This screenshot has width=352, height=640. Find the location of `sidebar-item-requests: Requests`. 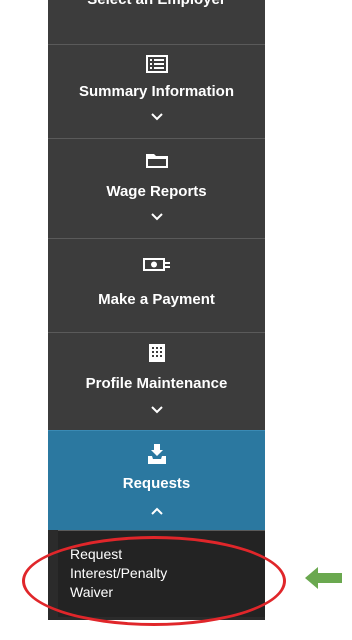

sidebar-item-requests: Requests is located at coordinates (156, 480).